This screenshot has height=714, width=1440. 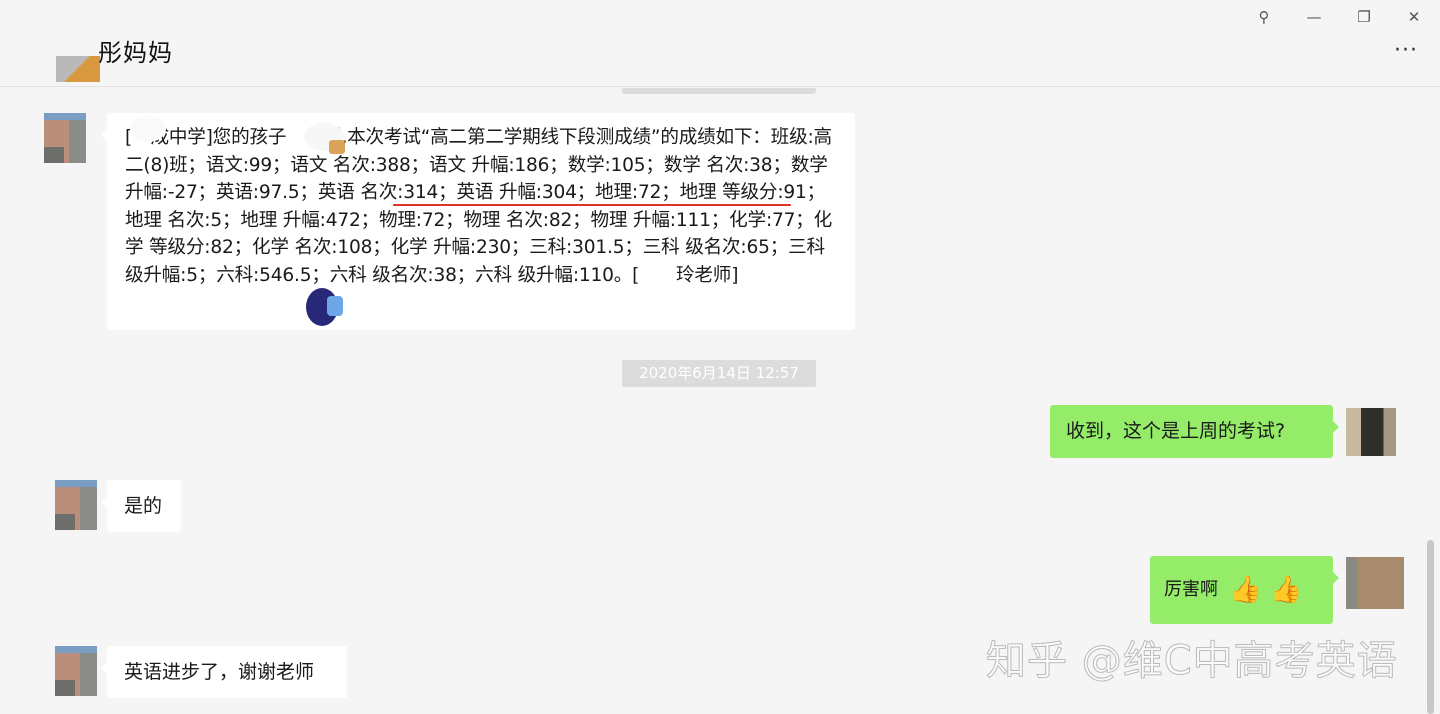 I want to click on chat-header: ⚲ — ❐ ✕ 彤妈妈 ···, so click(x=720, y=43).